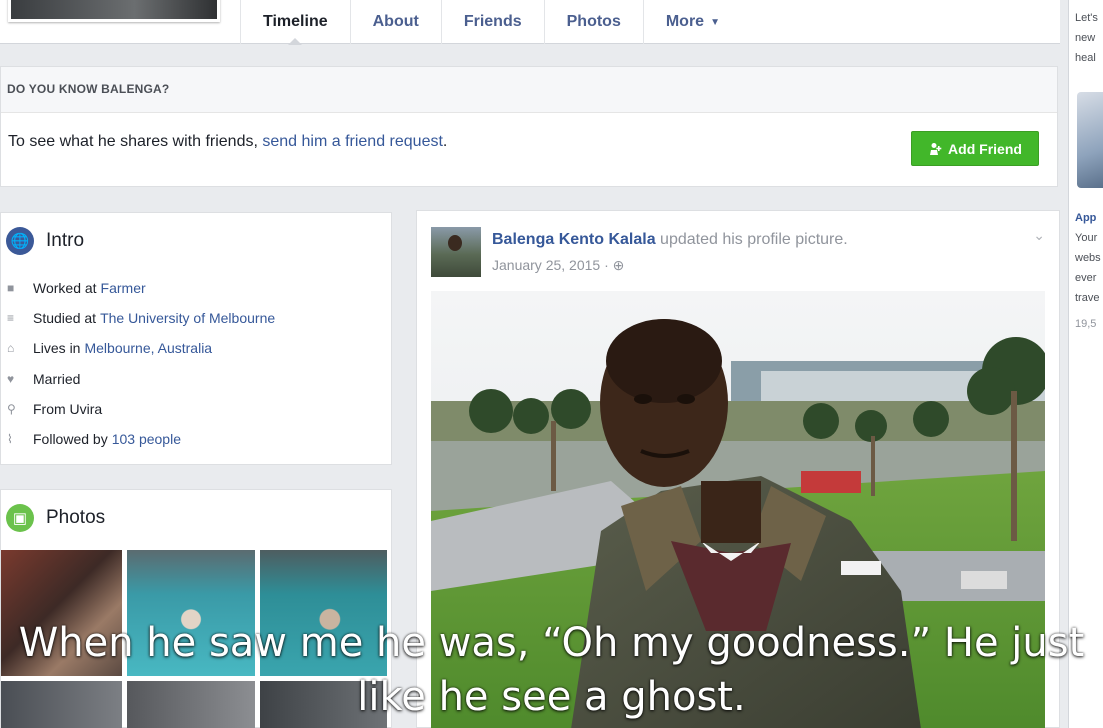 This screenshot has height=728, width=1103. What do you see at coordinates (135, 141) in the screenshot?
I see `prompt-text: To see what he shares with friends,` at bounding box center [135, 141].